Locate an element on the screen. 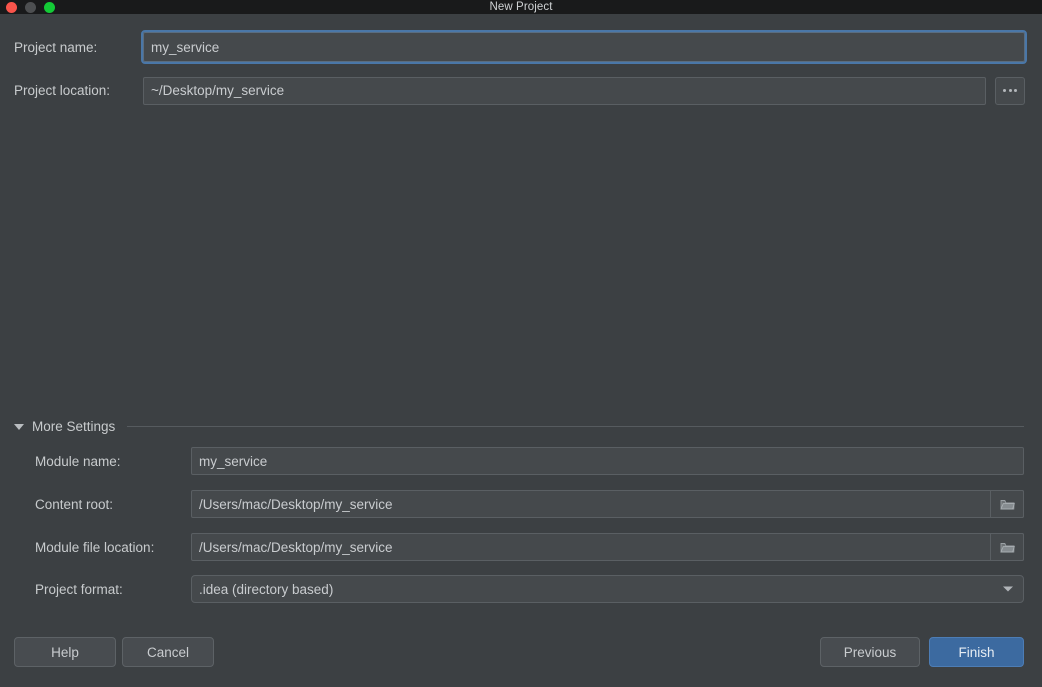 This screenshot has width=1042, height=687. window-title: New Project is located at coordinates (521, 7).